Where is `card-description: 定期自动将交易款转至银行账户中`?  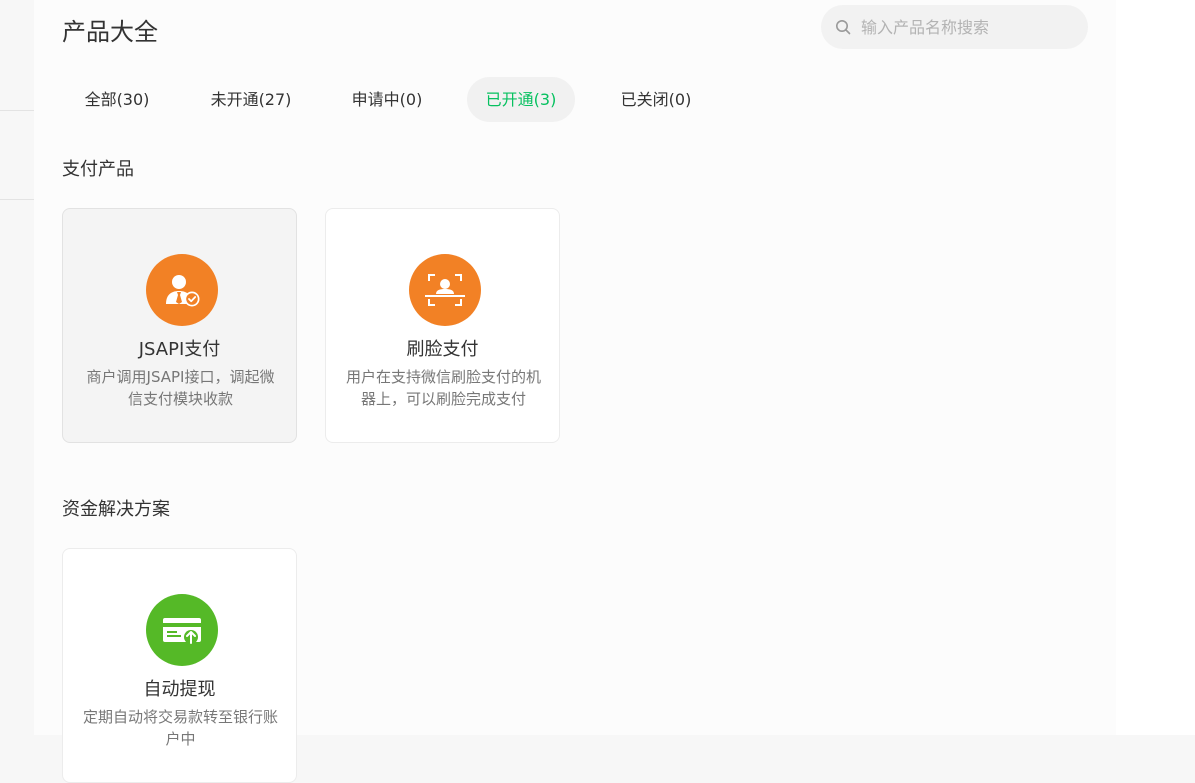 card-description: 定期自动将交易款转至银行账户中 is located at coordinates (181, 728).